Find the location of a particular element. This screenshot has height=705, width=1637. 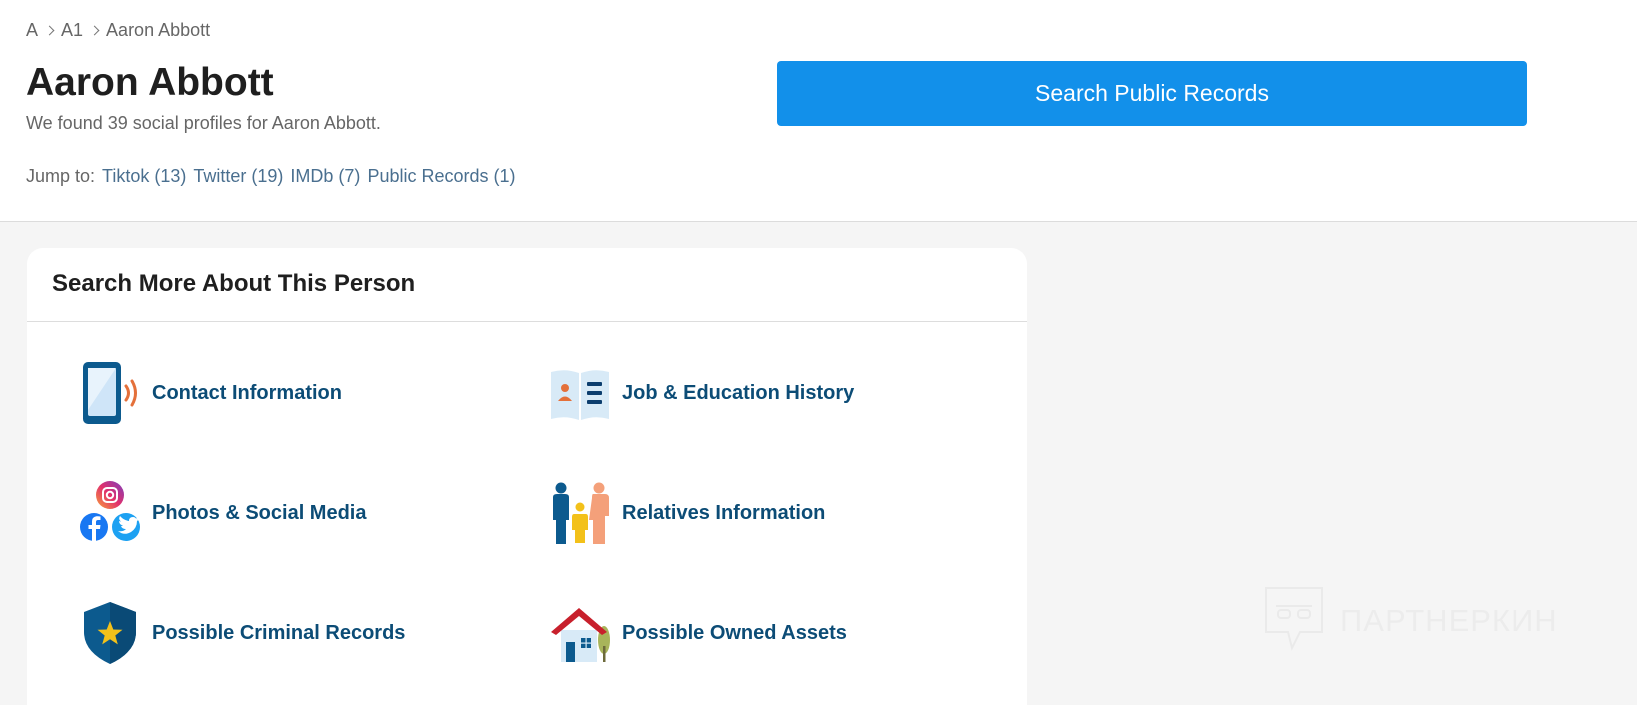

item-label: Photos & Social Media is located at coordinates (259, 512).